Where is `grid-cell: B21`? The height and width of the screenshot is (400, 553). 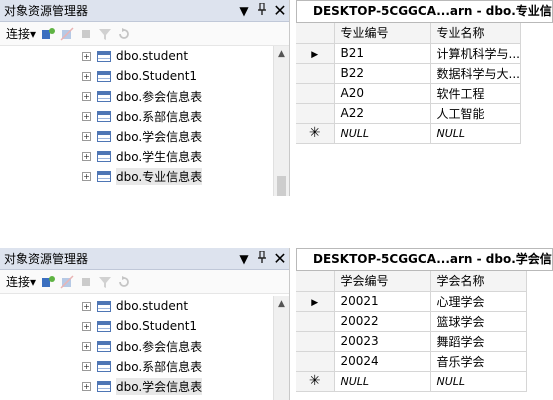 grid-cell: B21 is located at coordinates (382, 53).